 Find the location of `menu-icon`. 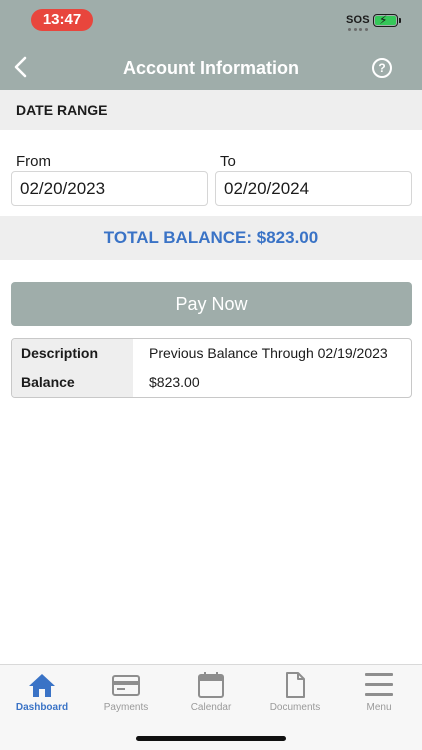

menu-icon is located at coordinates (379, 684).